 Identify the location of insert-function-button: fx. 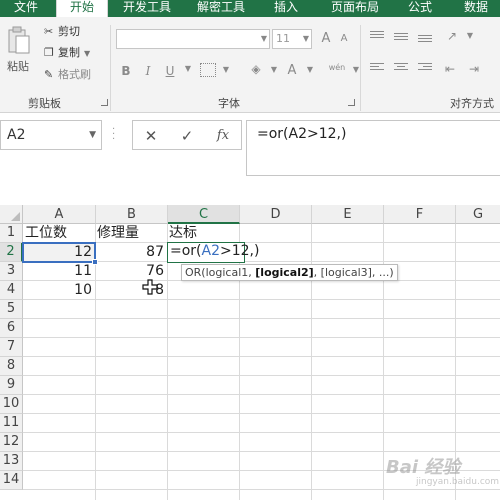
(223, 136).